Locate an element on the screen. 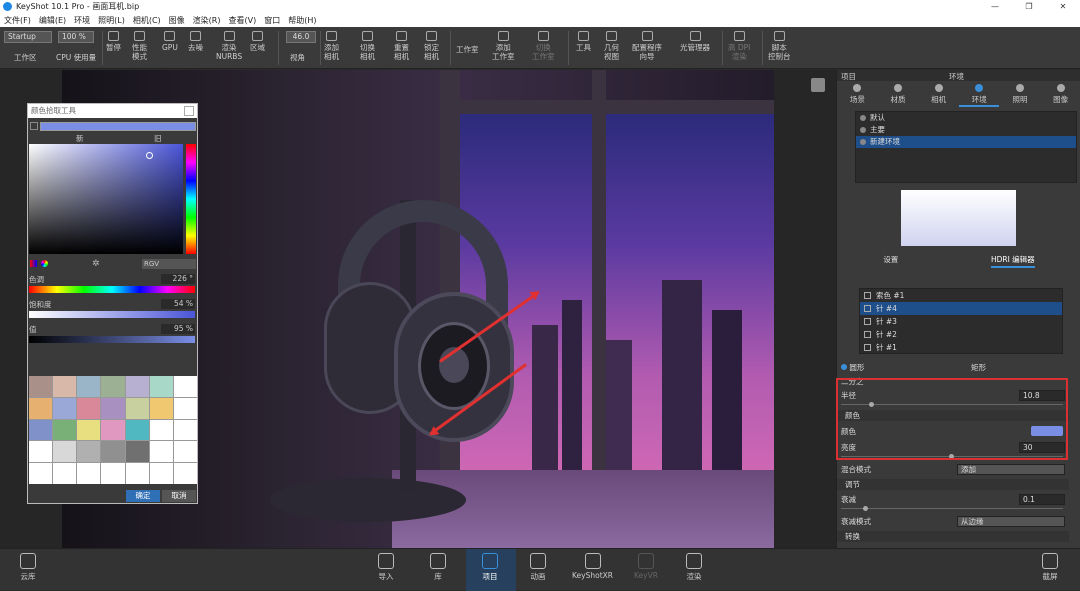 Image resolution: width=1080 pixels, height=591 pixels. color-mode-select: RGV is located at coordinates (169, 264).